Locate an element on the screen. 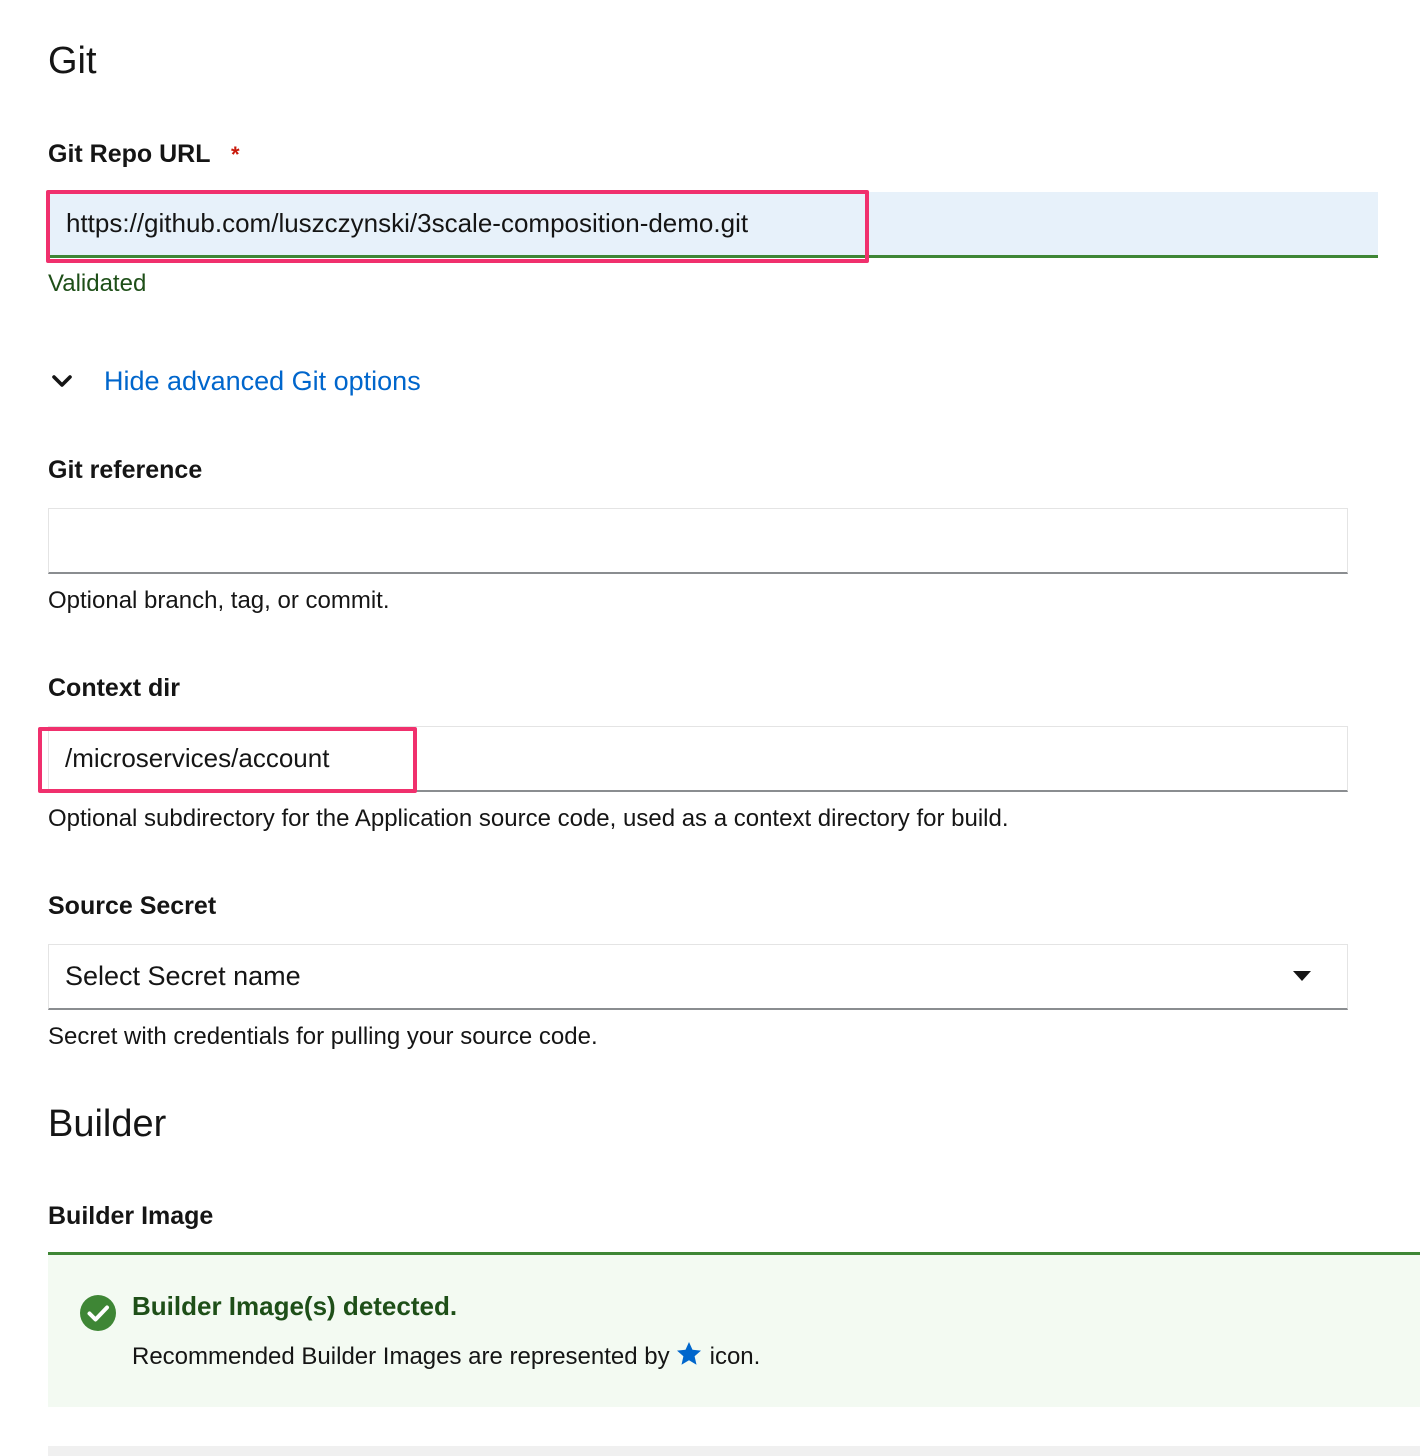  caret-down-icon is located at coordinates (1302, 976).